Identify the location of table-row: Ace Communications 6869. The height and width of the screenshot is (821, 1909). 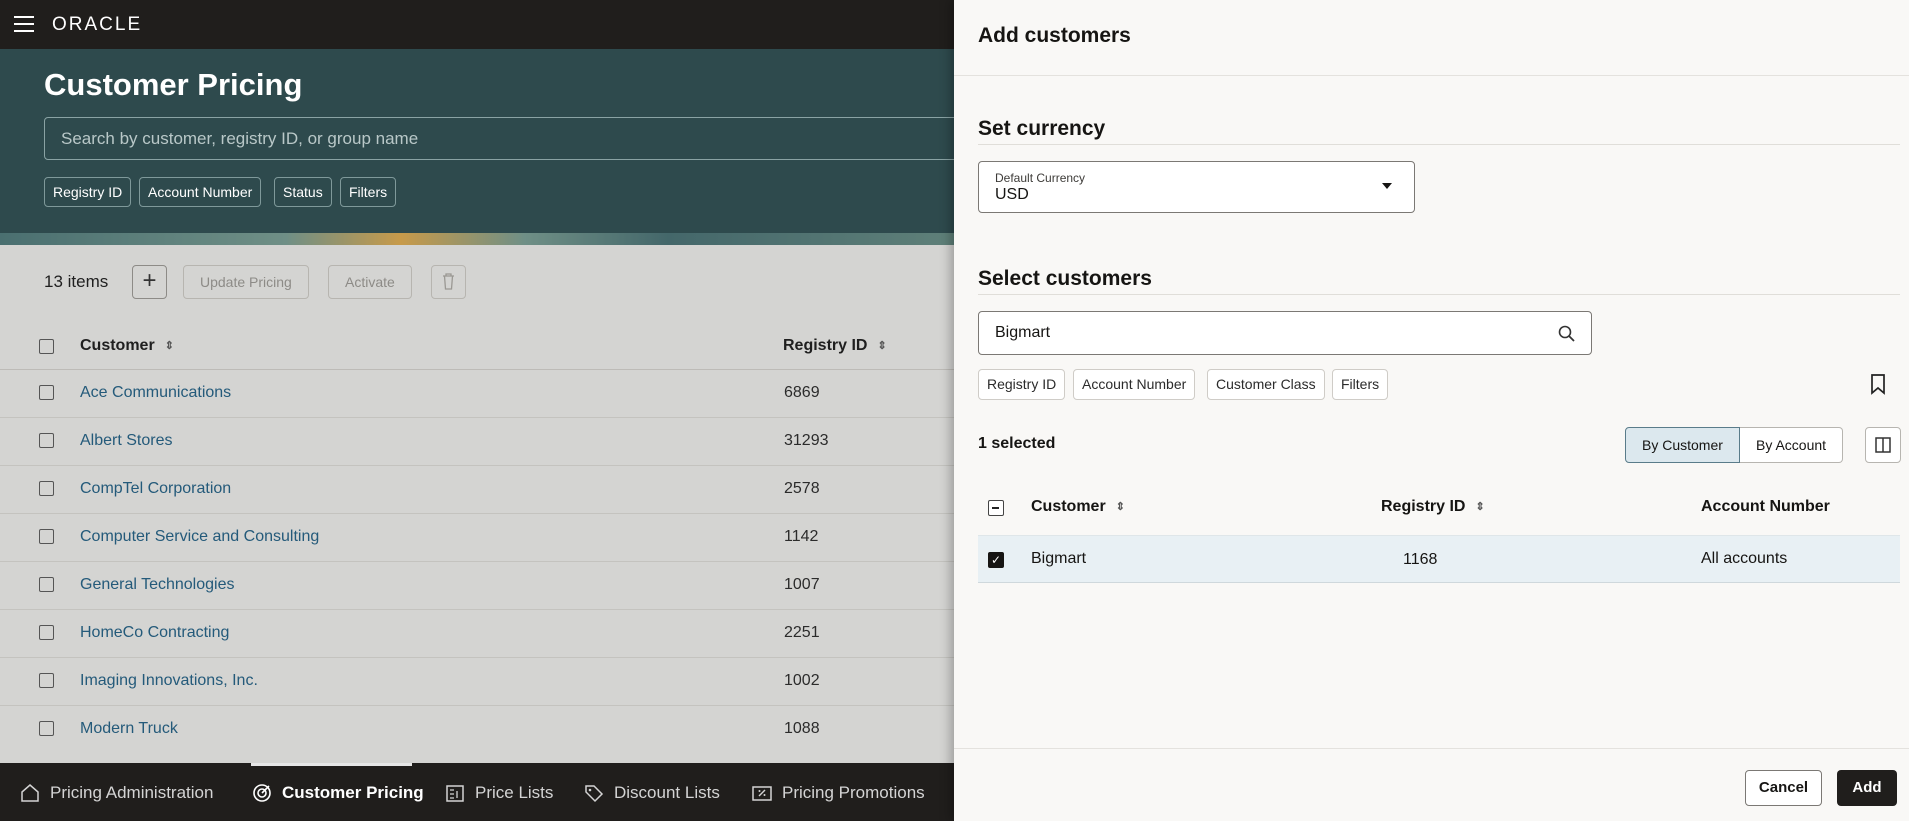
(477, 394).